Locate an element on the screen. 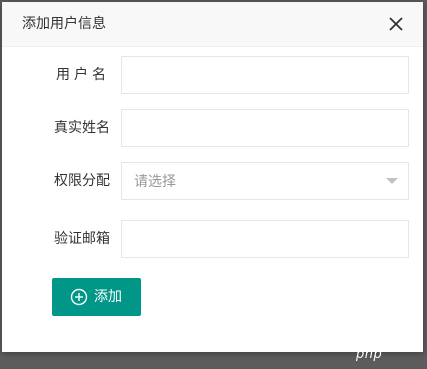 The width and height of the screenshot is (427, 369). username-row: 用户名 is located at coordinates (212, 75).